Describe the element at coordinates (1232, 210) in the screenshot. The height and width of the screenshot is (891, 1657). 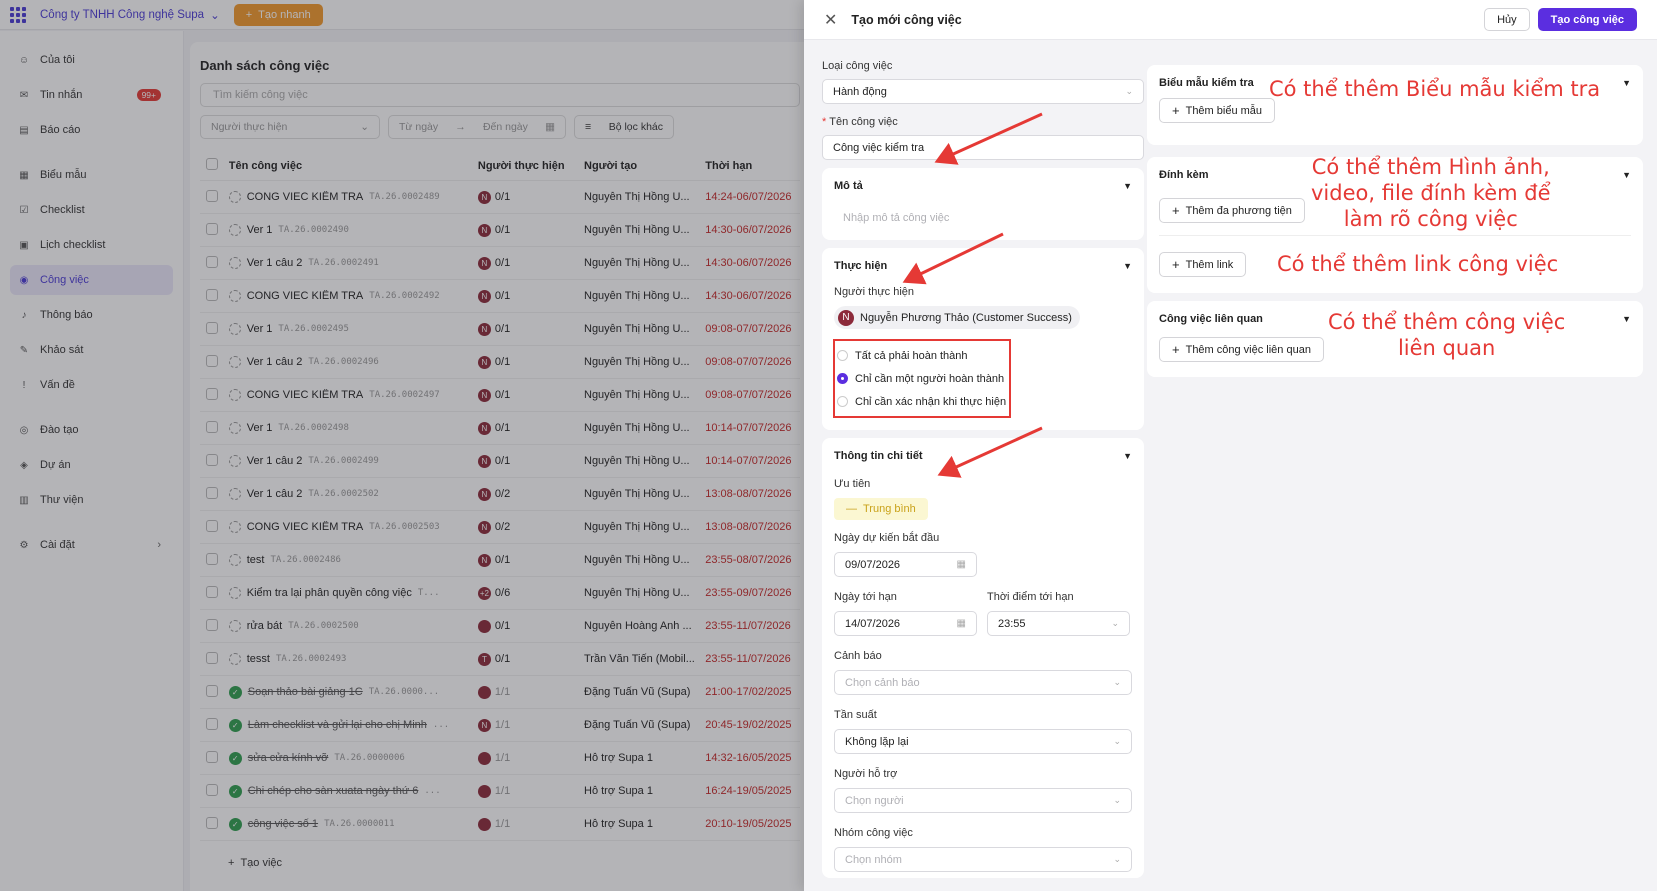
I see `add-media-button: + Thêm đa phương tiện` at that location.